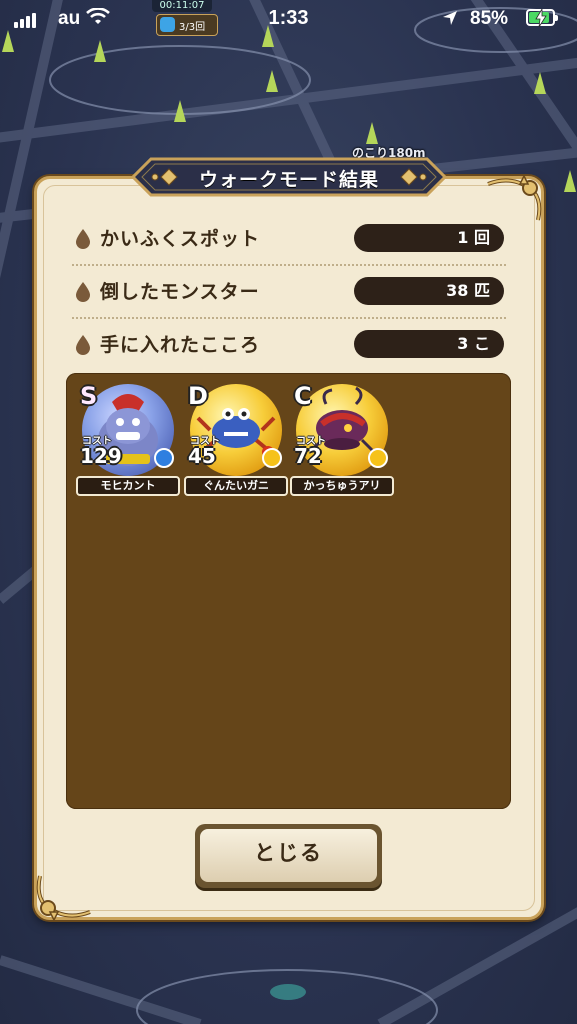  I want to click on rank-letter: D, so click(198, 396).